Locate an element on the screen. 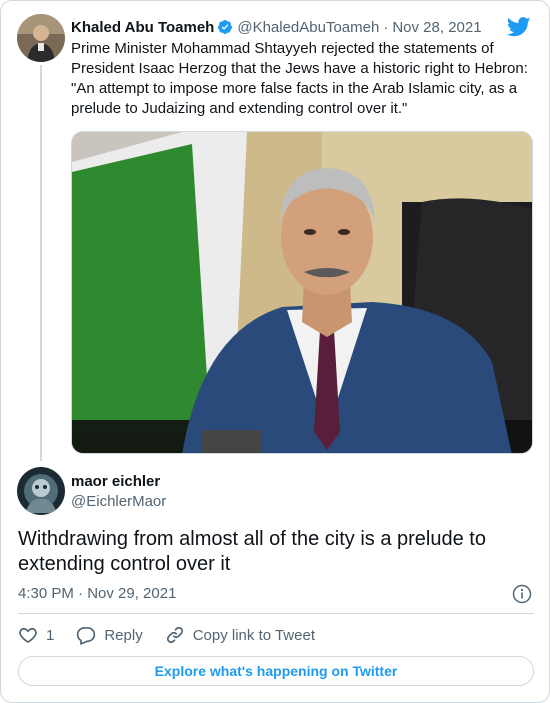 The height and width of the screenshot is (703, 550). reply-button: Reply is located at coordinates (109, 635).